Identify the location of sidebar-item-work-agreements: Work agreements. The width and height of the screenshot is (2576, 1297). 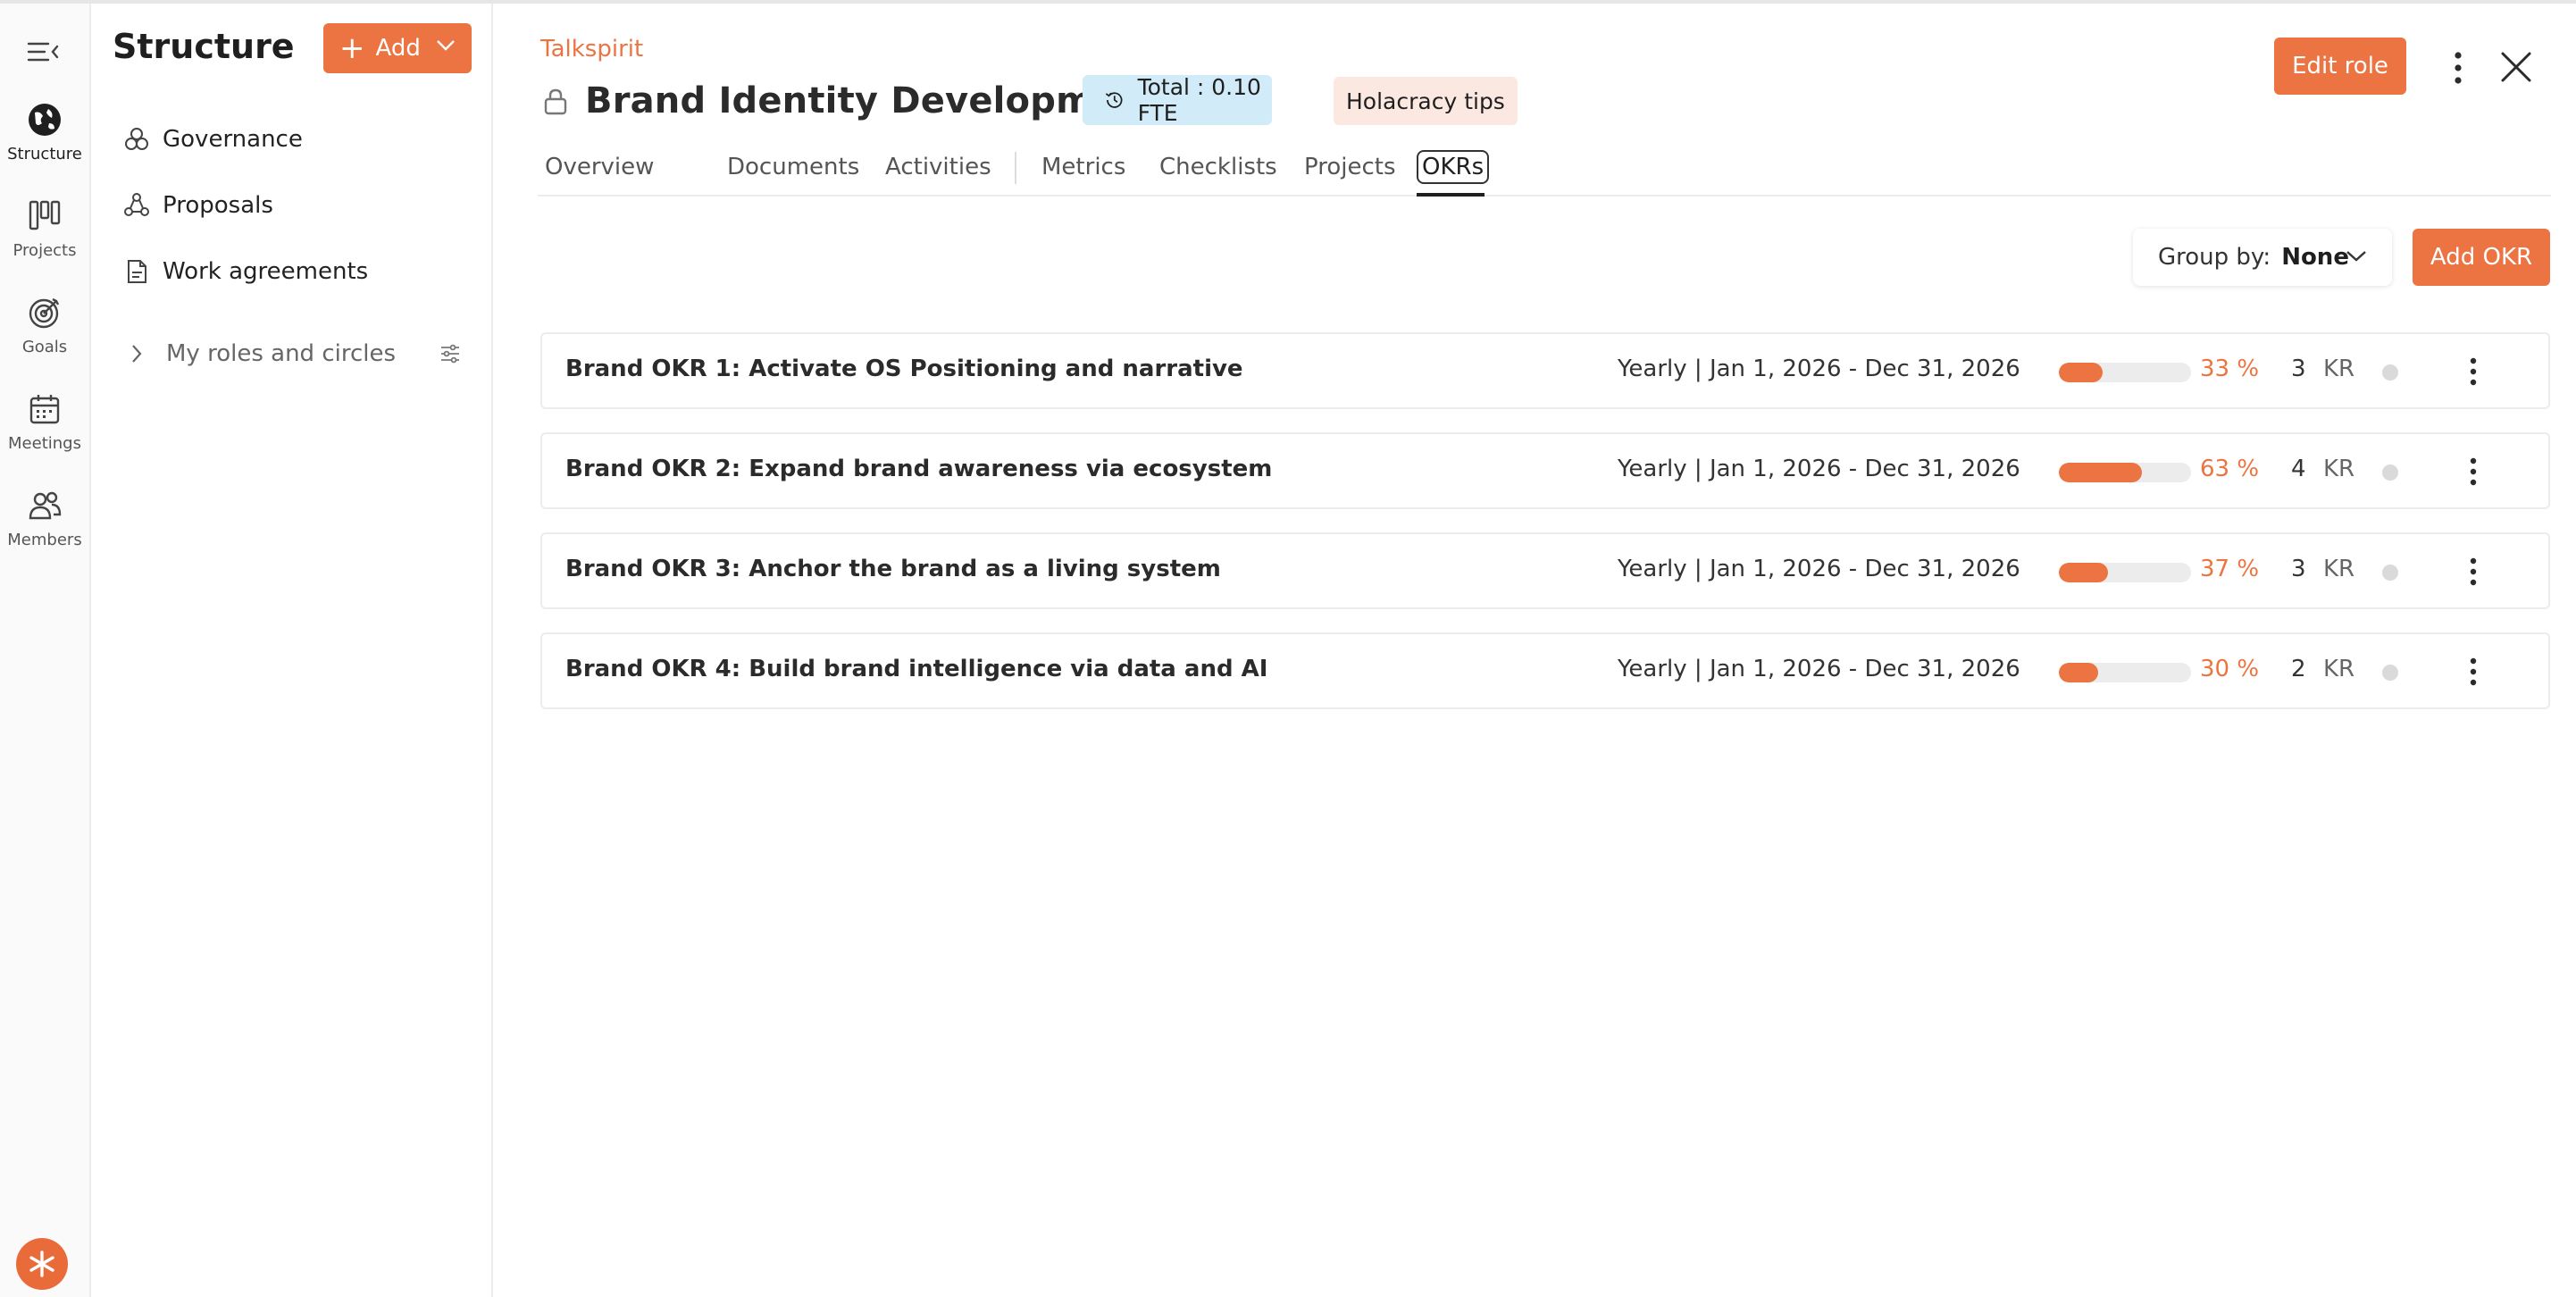
(246, 271).